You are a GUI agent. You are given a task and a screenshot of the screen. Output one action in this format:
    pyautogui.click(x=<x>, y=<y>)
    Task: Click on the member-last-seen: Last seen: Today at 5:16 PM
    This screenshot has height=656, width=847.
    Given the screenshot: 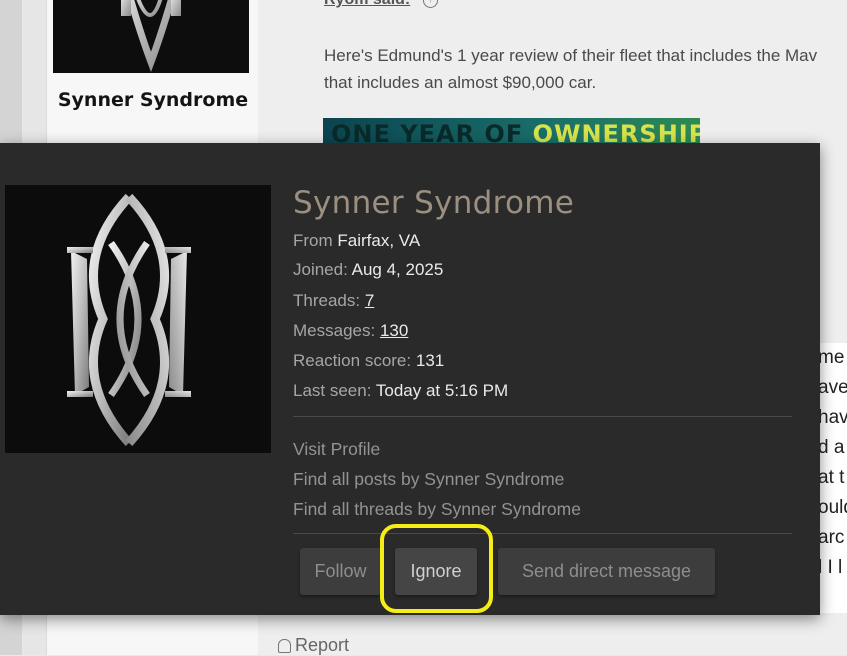 What is the action you would take?
    pyautogui.click(x=401, y=390)
    